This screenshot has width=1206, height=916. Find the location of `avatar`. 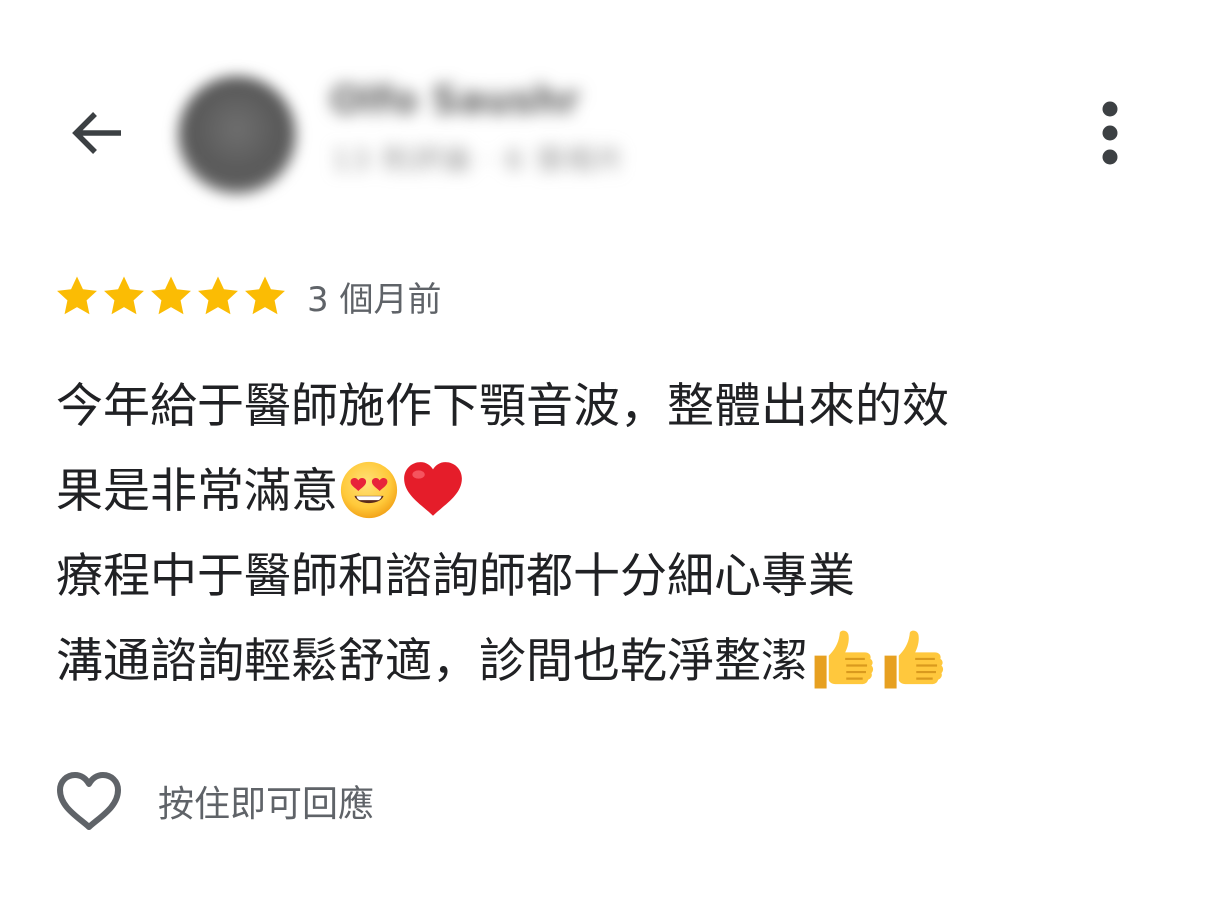

avatar is located at coordinates (237, 135).